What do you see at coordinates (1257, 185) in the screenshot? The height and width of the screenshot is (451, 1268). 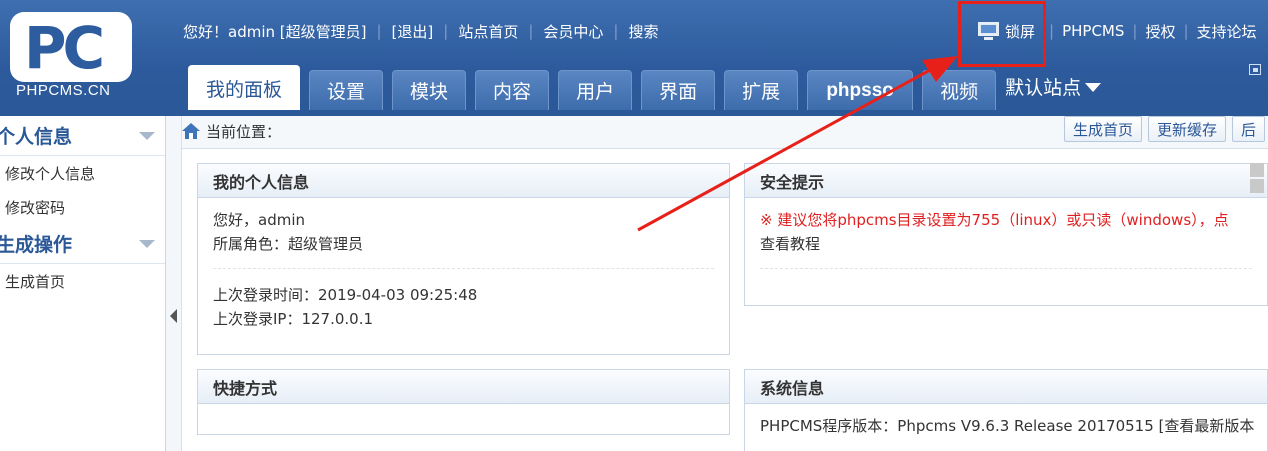 I see `scrollbar` at bounding box center [1257, 185].